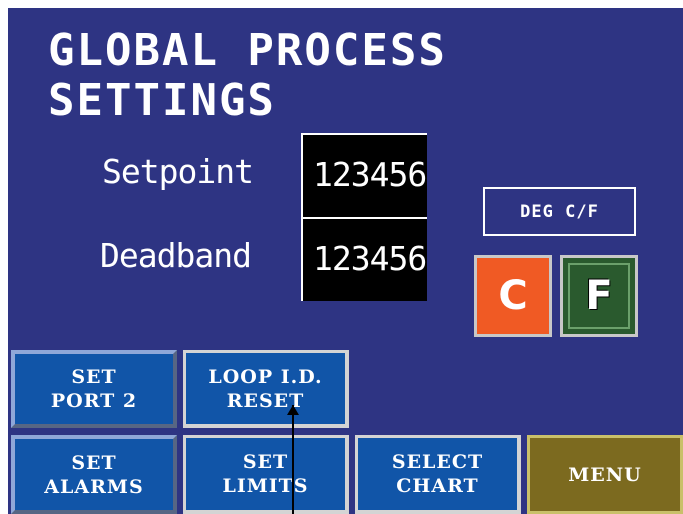 The image size is (683, 514). Describe the element at coordinates (266, 474) in the screenshot. I see `set-limits-button: SET LIMITS` at that location.